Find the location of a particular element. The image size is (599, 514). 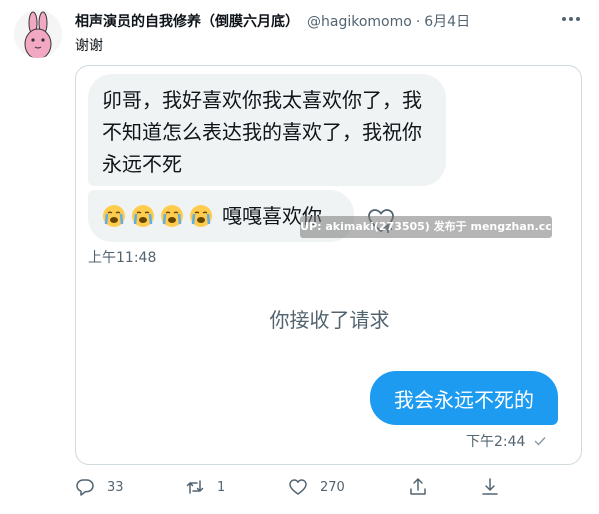

avatar is located at coordinates (38, 34).